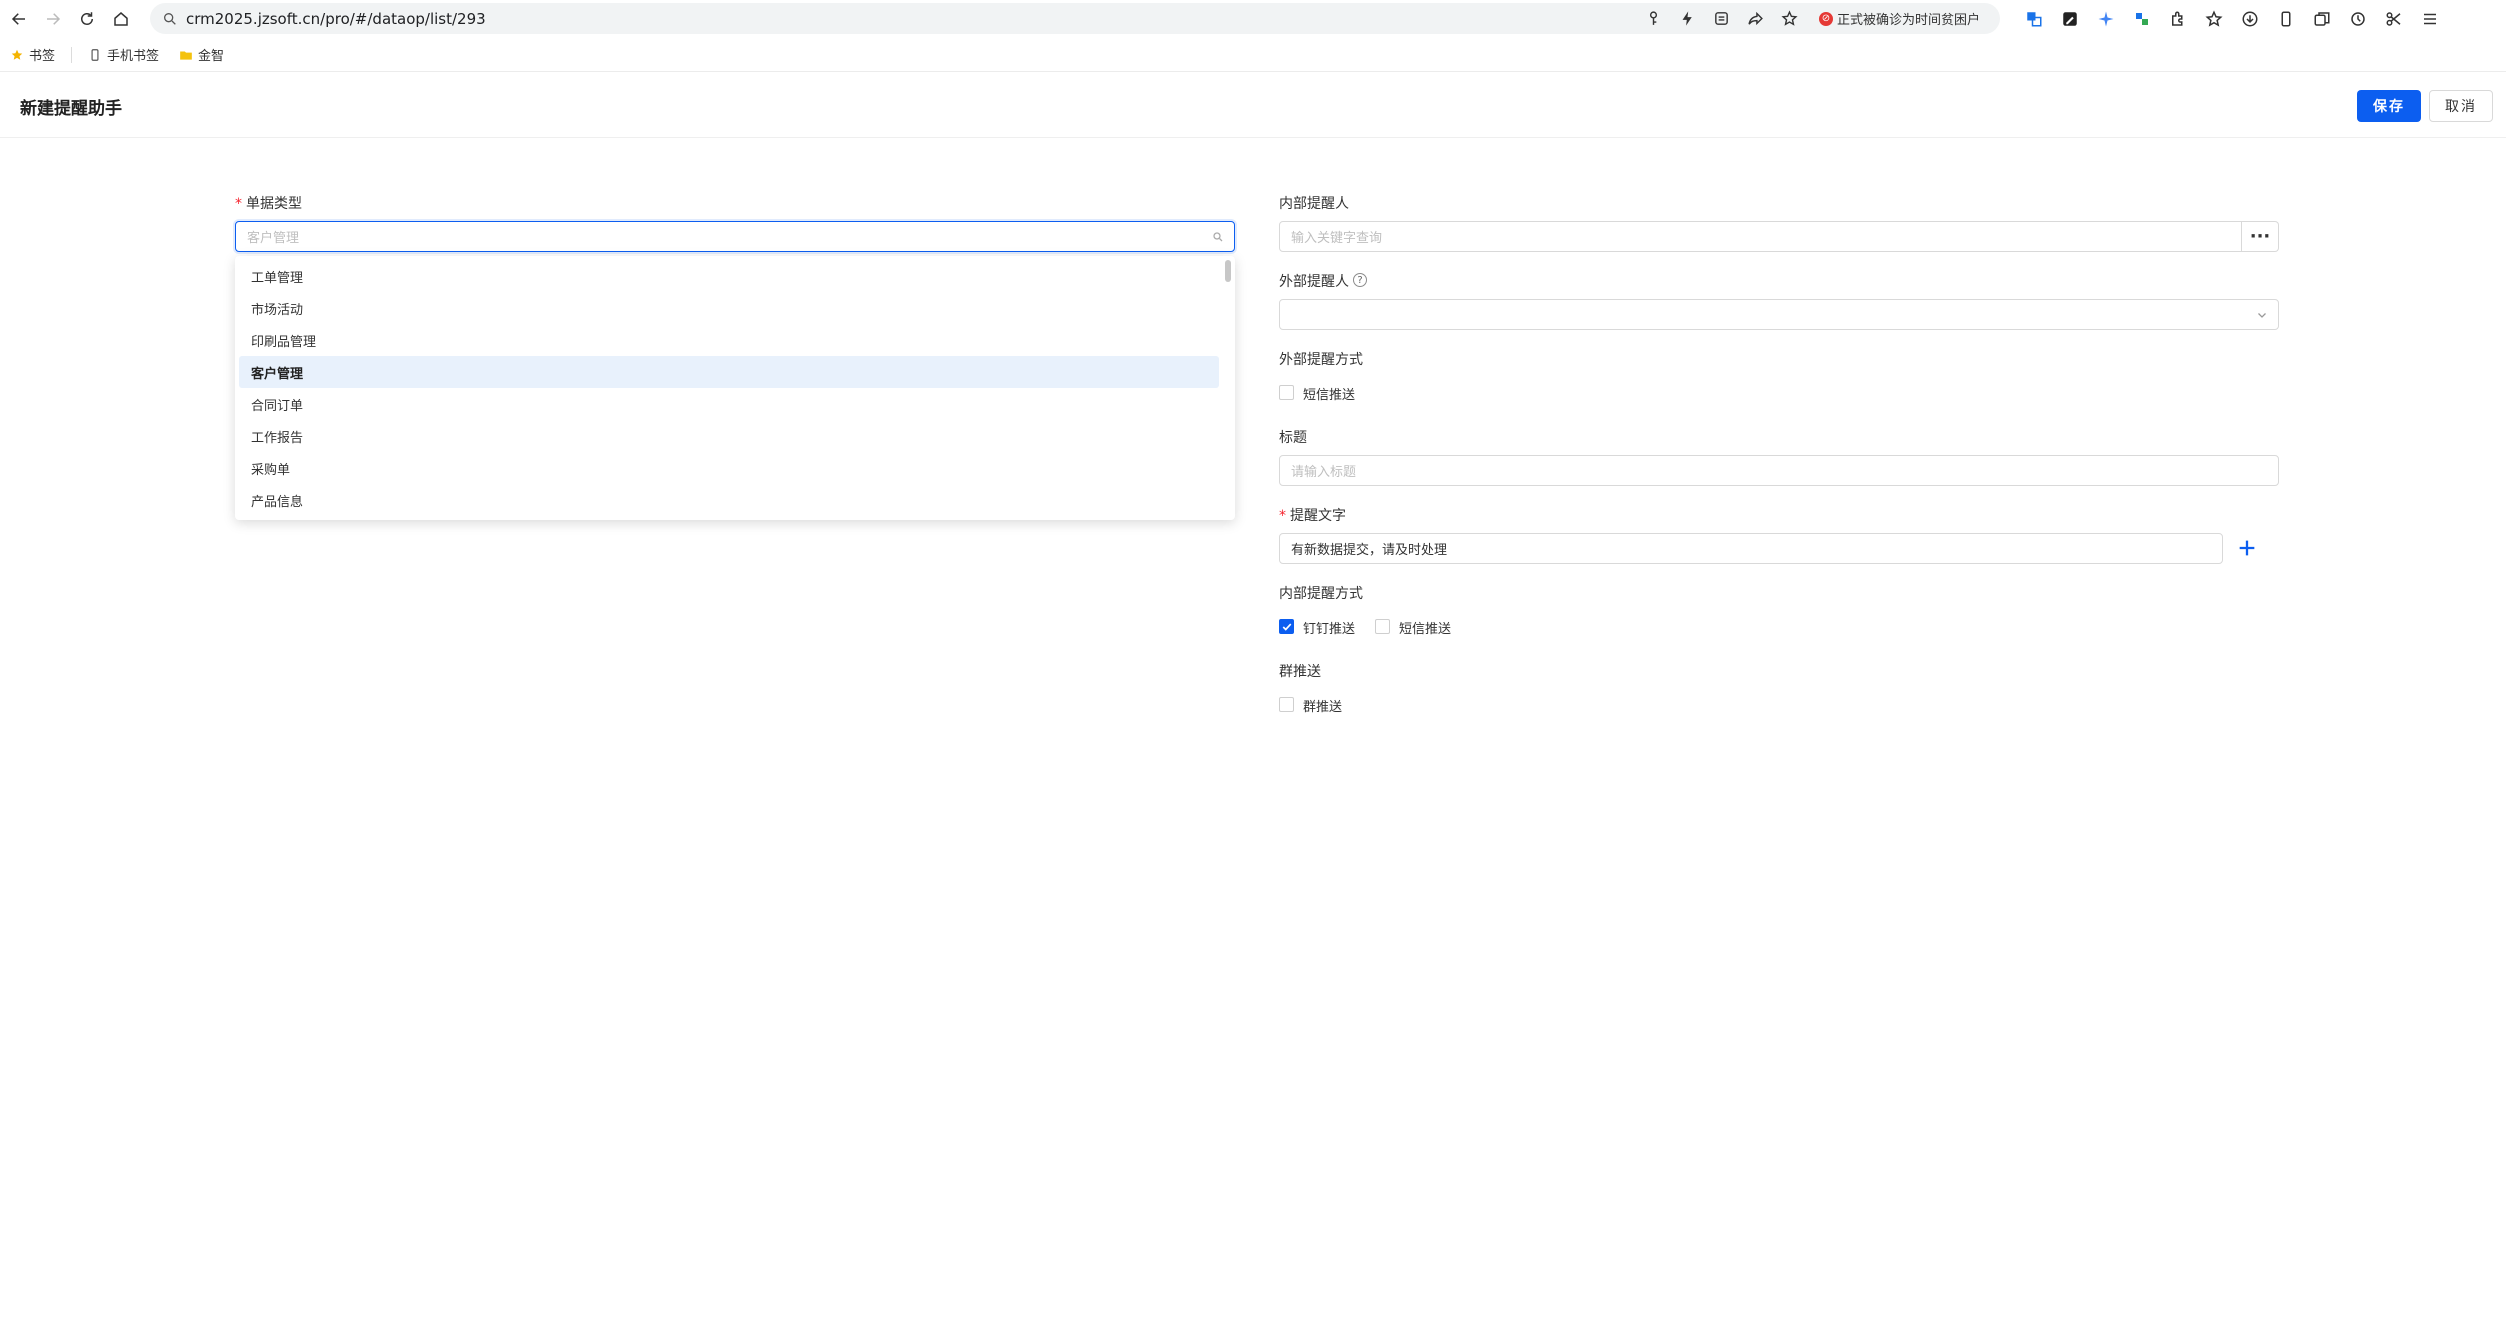 This screenshot has width=2506, height=1340. I want to click on add-icon, so click(2247, 548).